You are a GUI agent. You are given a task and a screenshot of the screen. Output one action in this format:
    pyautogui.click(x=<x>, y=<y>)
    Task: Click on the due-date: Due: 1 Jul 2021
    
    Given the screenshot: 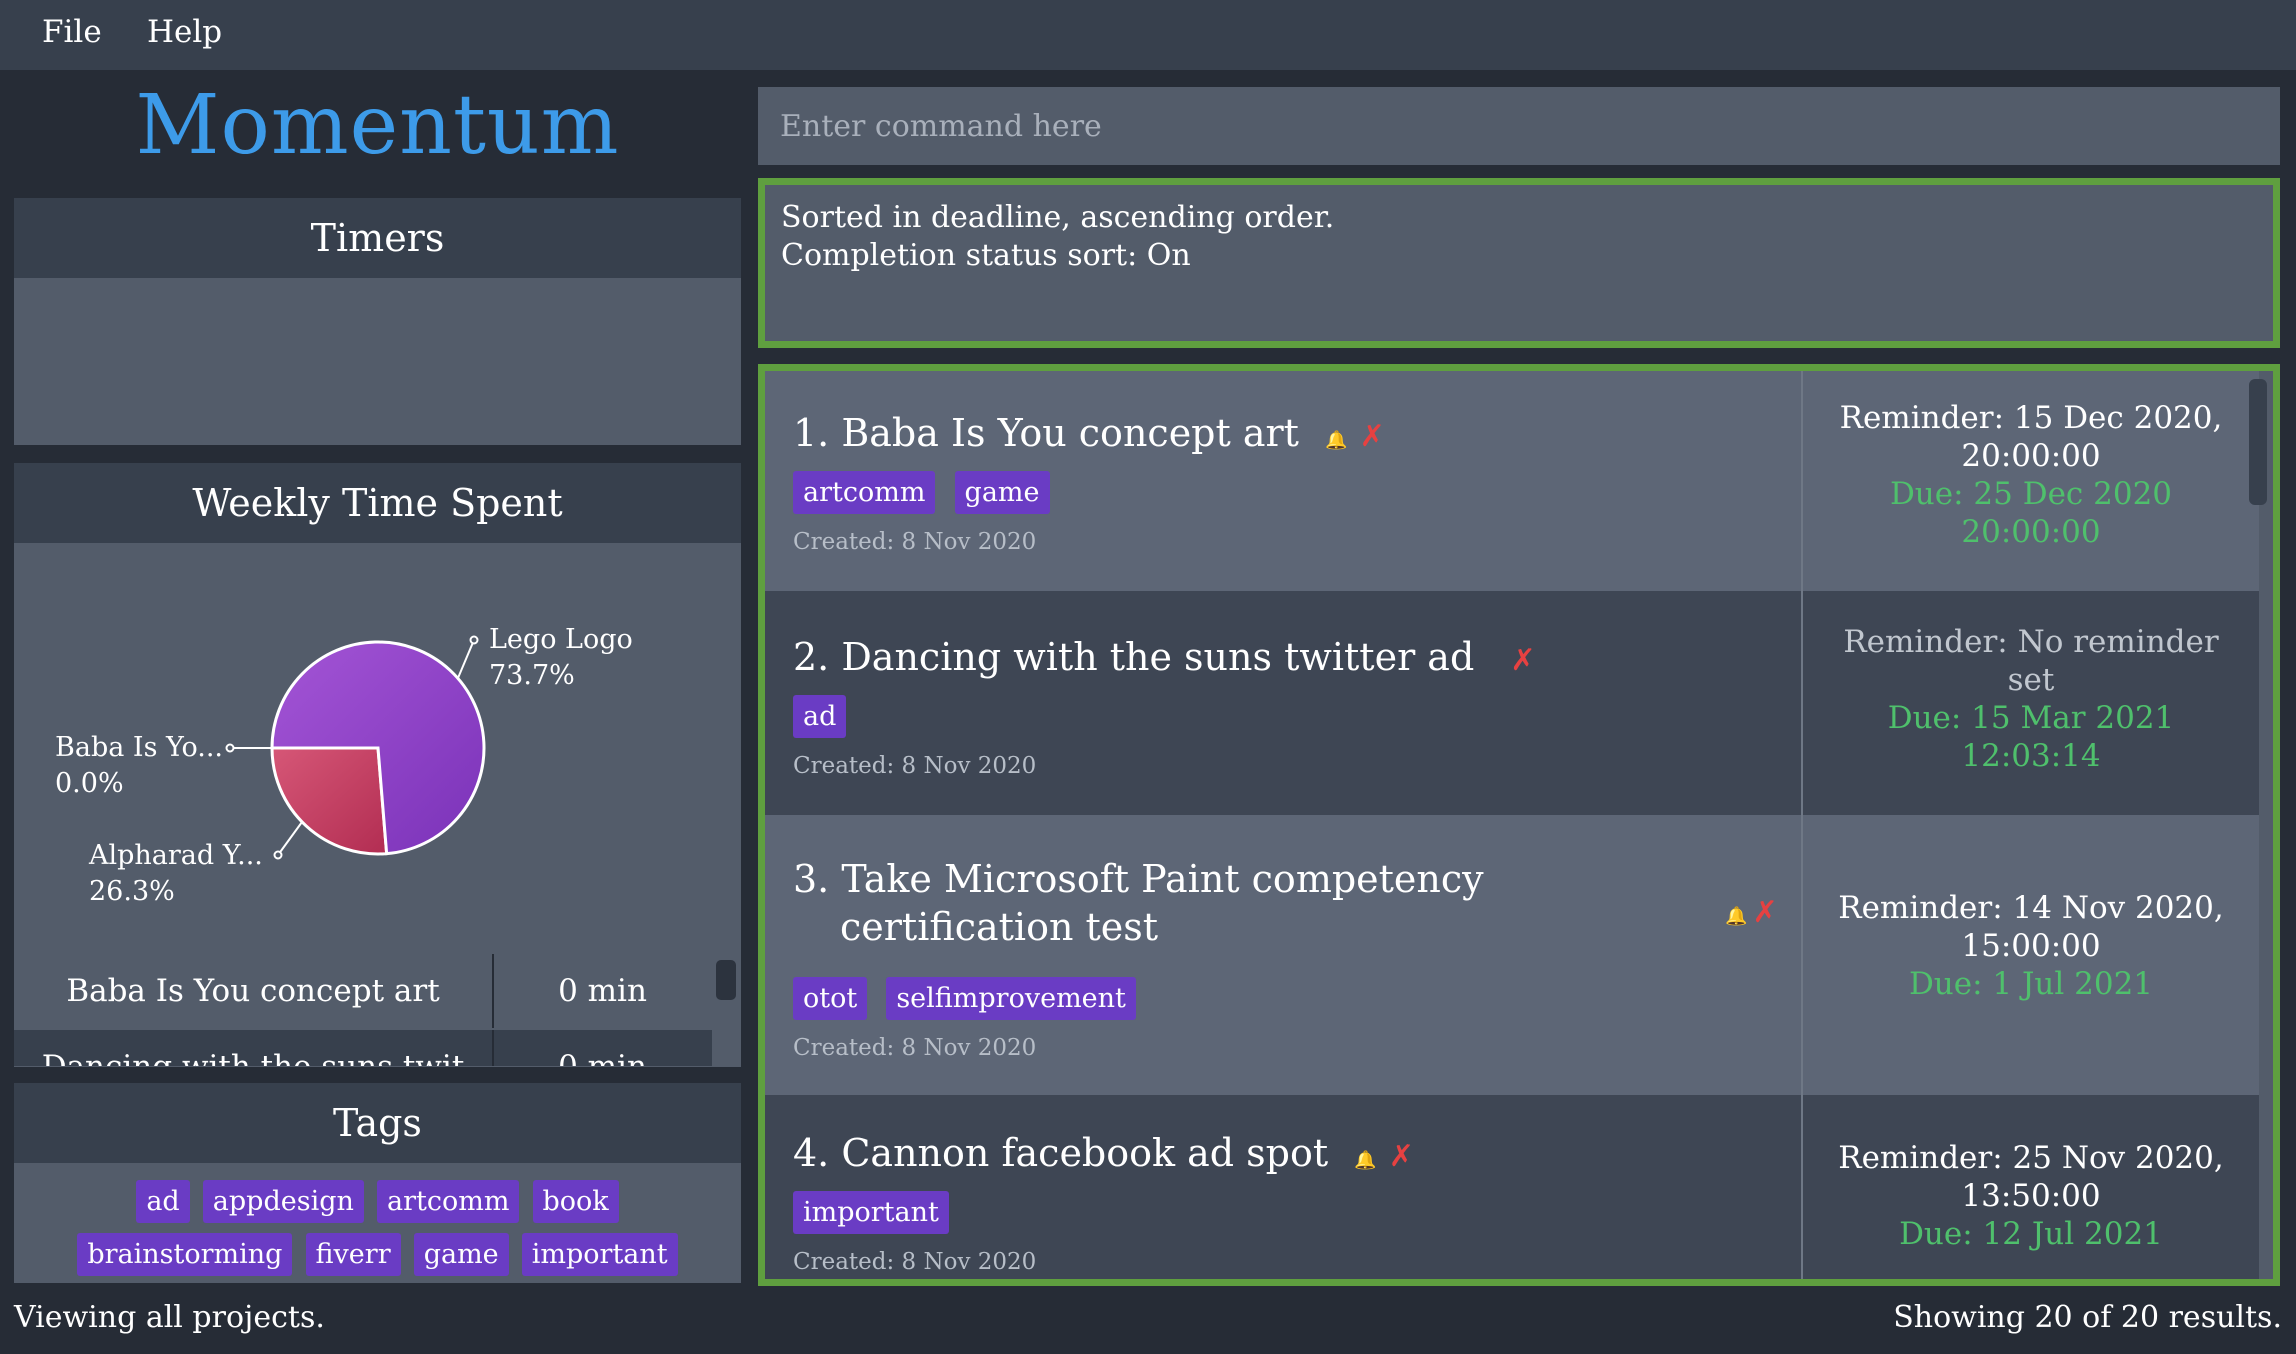 What is the action you would take?
    pyautogui.click(x=2031, y=984)
    